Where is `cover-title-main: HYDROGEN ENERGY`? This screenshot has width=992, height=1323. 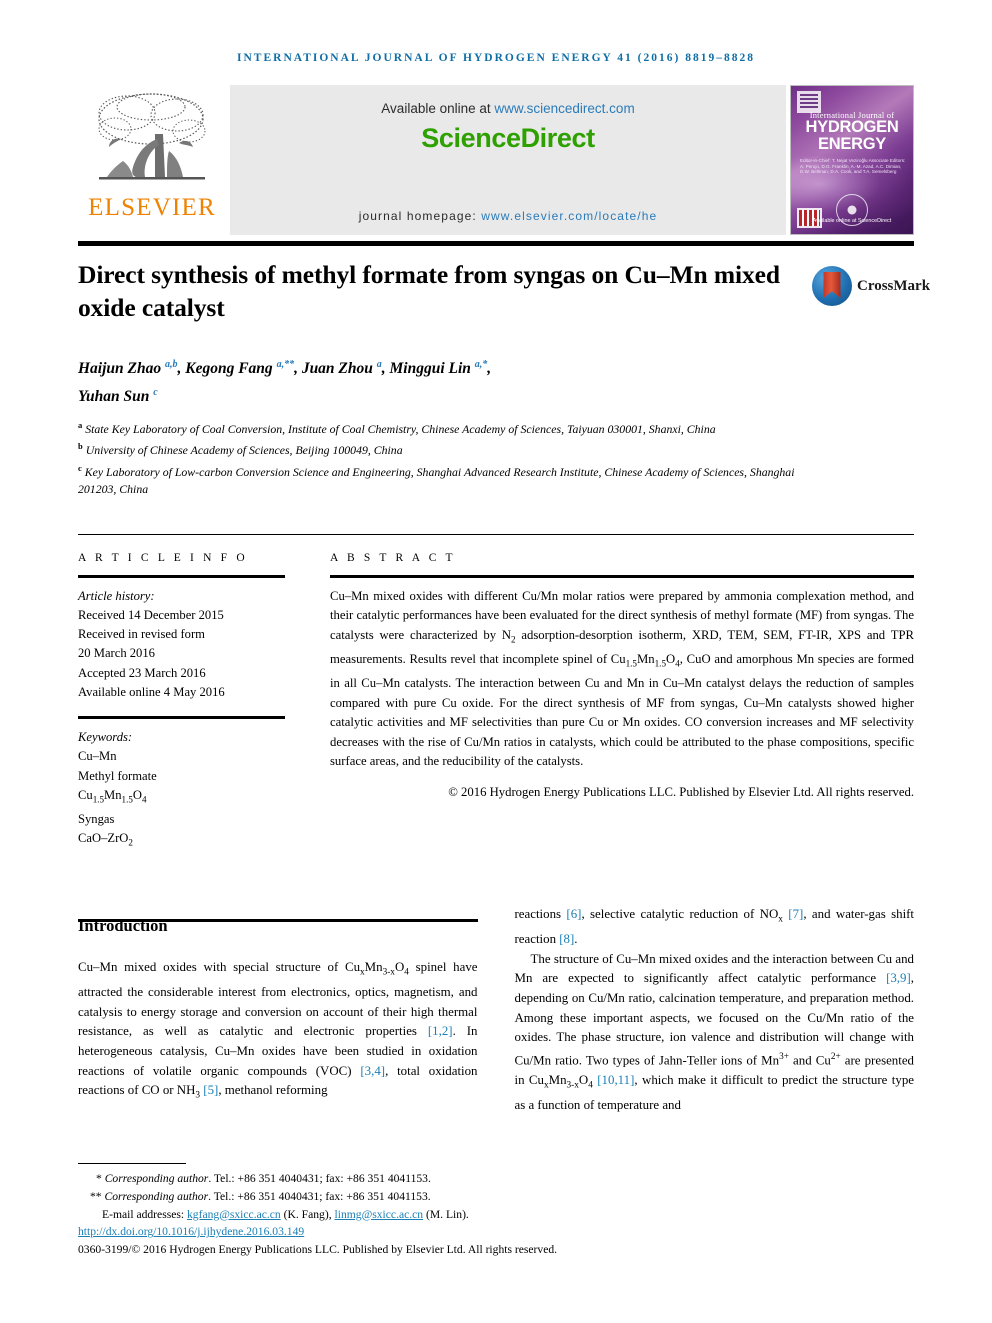 cover-title-main: HYDROGEN ENERGY is located at coordinates (852, 136).